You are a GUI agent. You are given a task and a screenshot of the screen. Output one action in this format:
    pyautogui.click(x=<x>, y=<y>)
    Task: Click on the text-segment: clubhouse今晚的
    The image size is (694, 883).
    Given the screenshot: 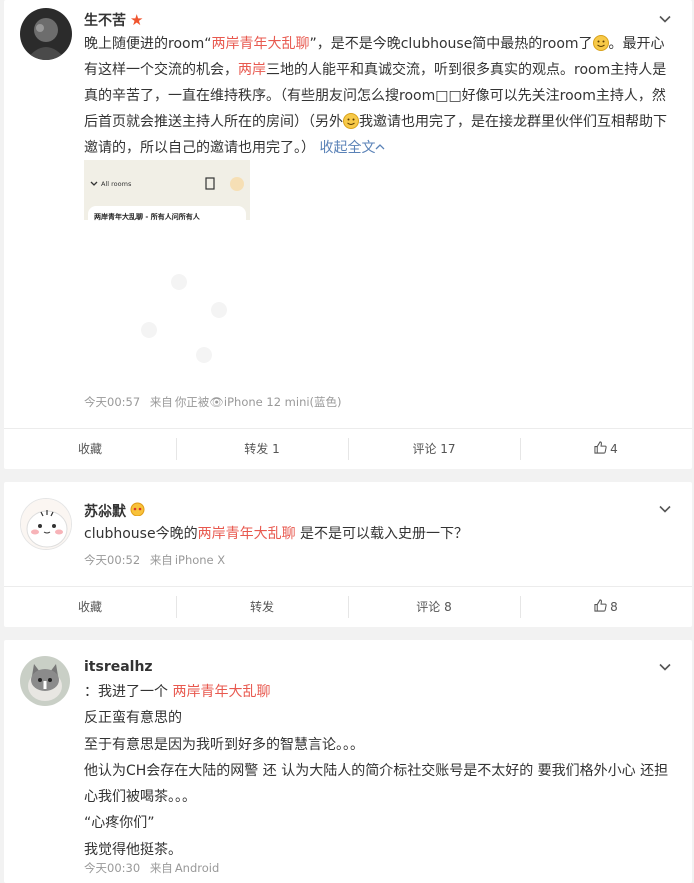 What is the action you would take?
    pyautogui.click(x=141, y=534)
    